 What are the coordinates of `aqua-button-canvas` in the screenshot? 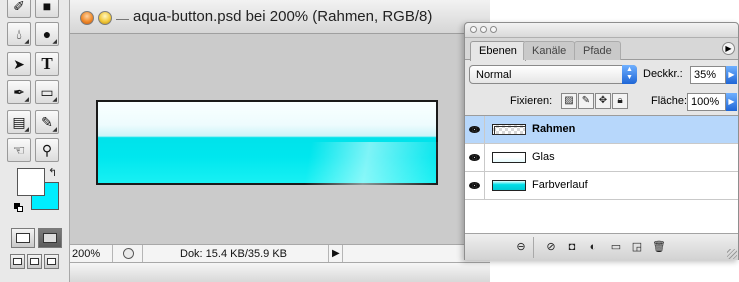 It's located at (267, 142).